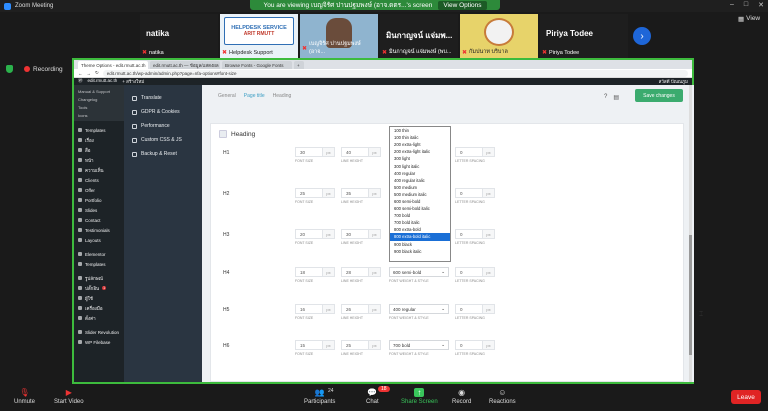 The width and height of the screenshot is (768, 411). Describe the element at coordinates (99, 180) in the screenshot. I see `sidebar-item: Clients` at that location.